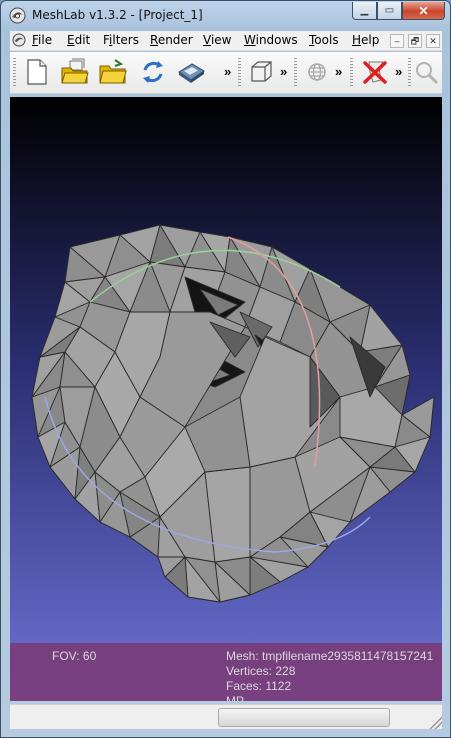 Image resolution: width=451 pixels, height=738 pixels. What do you see at coordinates (125, 40) in the screenshot?
I see `menu-filters-rest: lters` at bounding box center [125, 40].